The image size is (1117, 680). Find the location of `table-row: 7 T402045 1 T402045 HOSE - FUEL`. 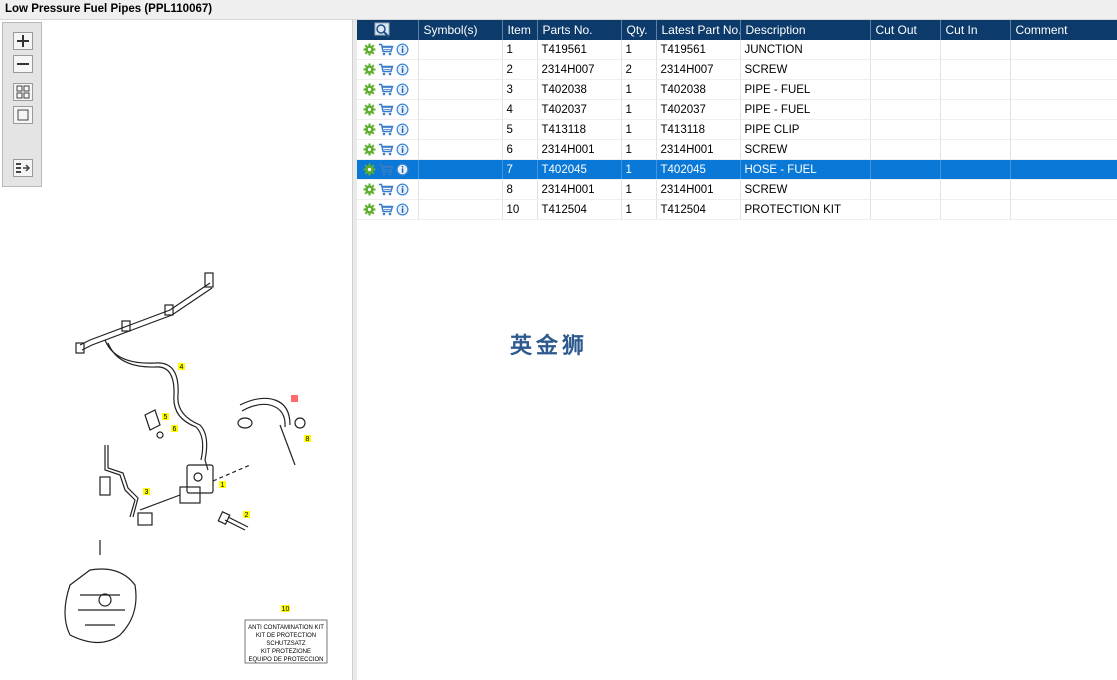

table-row: 7 T402045 1 T402045 HOSE - FUEL is located at coordinates (737, 169).